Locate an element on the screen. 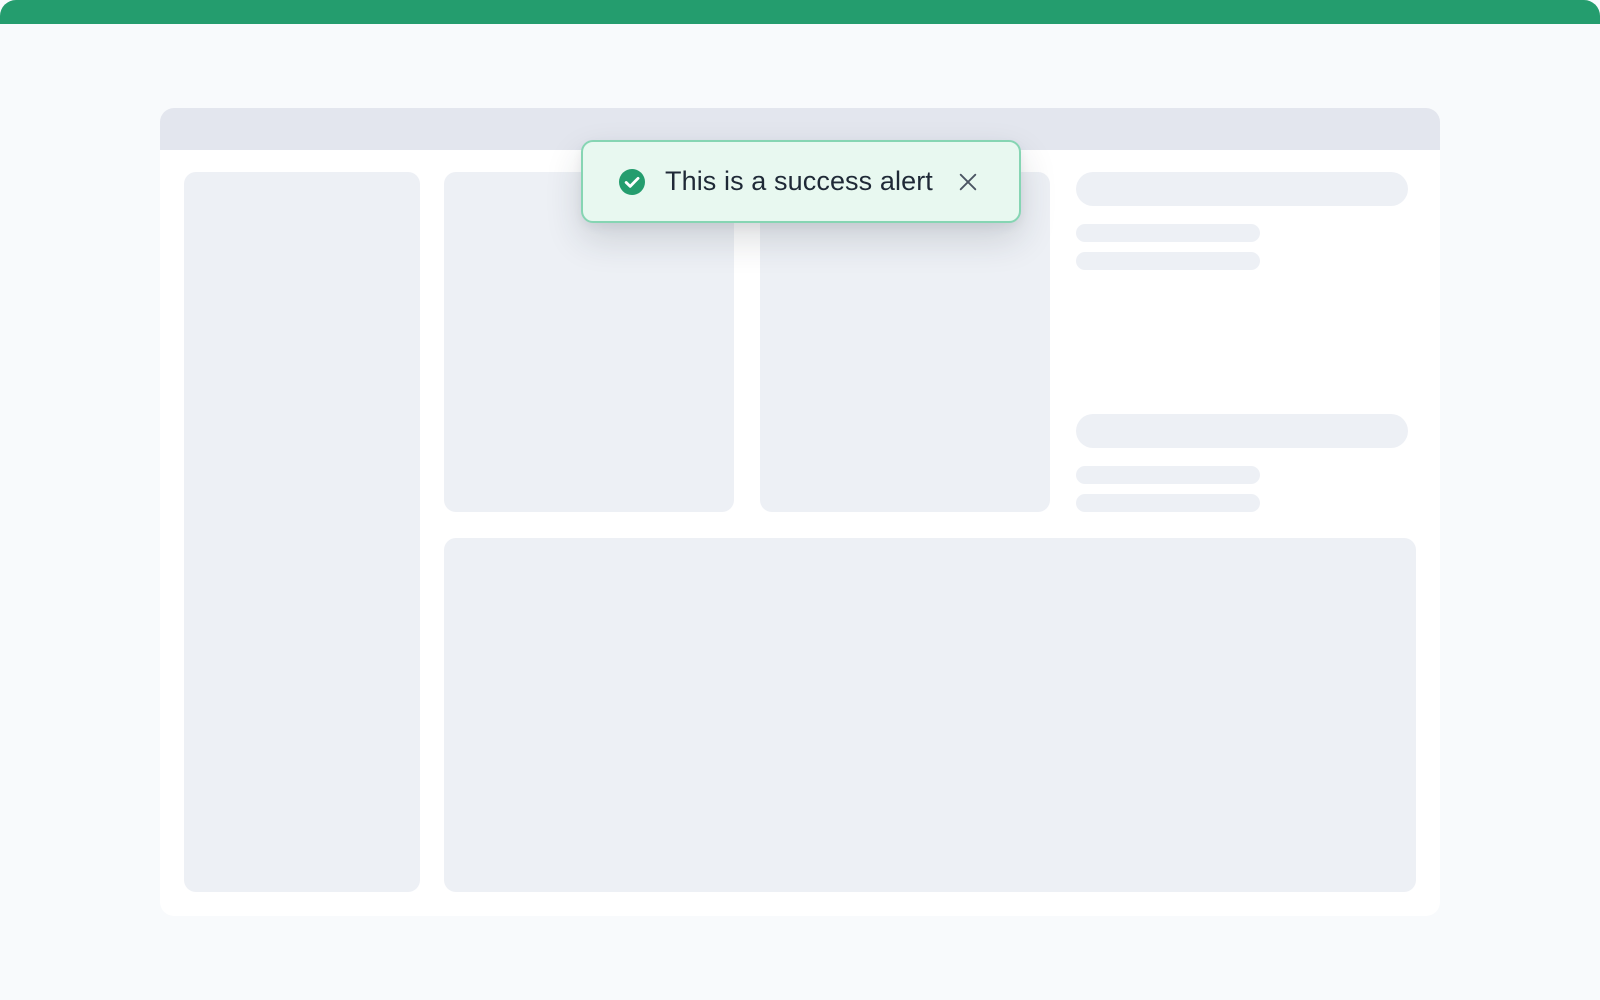  success-alert: This is a success alert is located at coordinates (801, 181).